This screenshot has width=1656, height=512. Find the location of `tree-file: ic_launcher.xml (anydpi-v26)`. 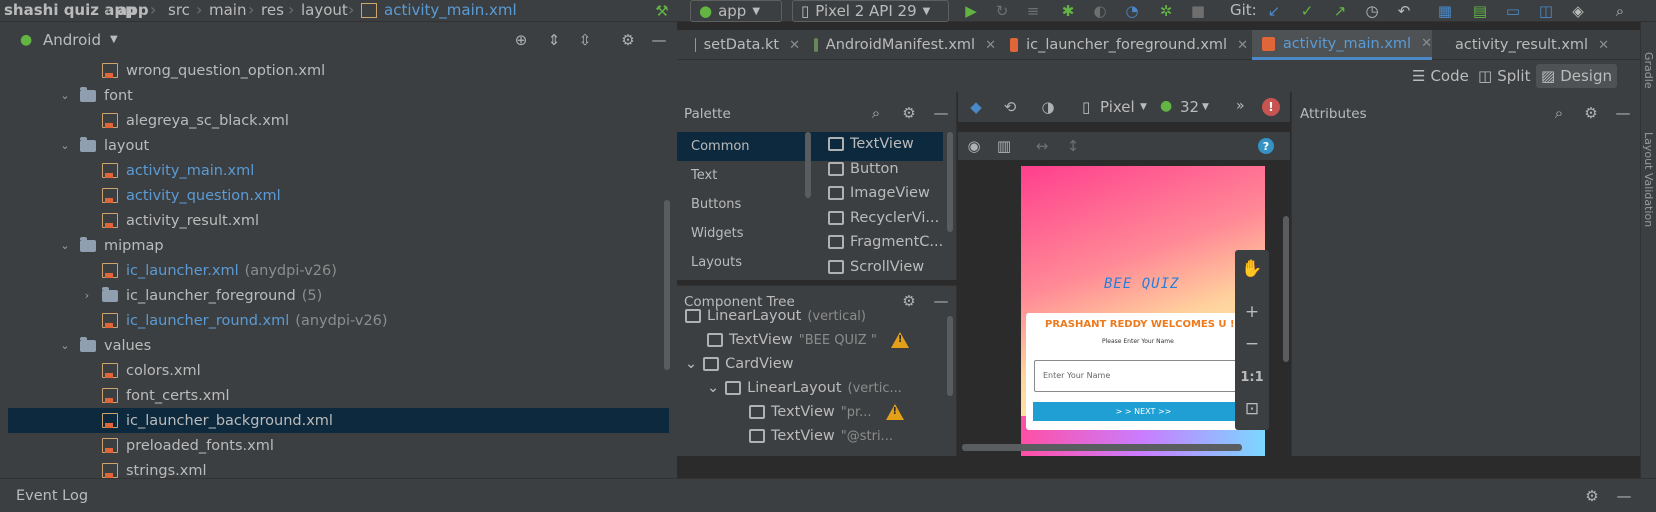

tree-file: ic_launcher.xml (anydpi-v26) is located at coordinates (338, 270).